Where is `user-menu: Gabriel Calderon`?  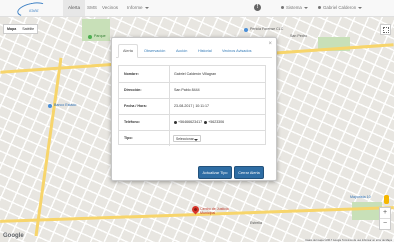 user-menu: Gabriel Calderon is located at coordinates (340, 7).